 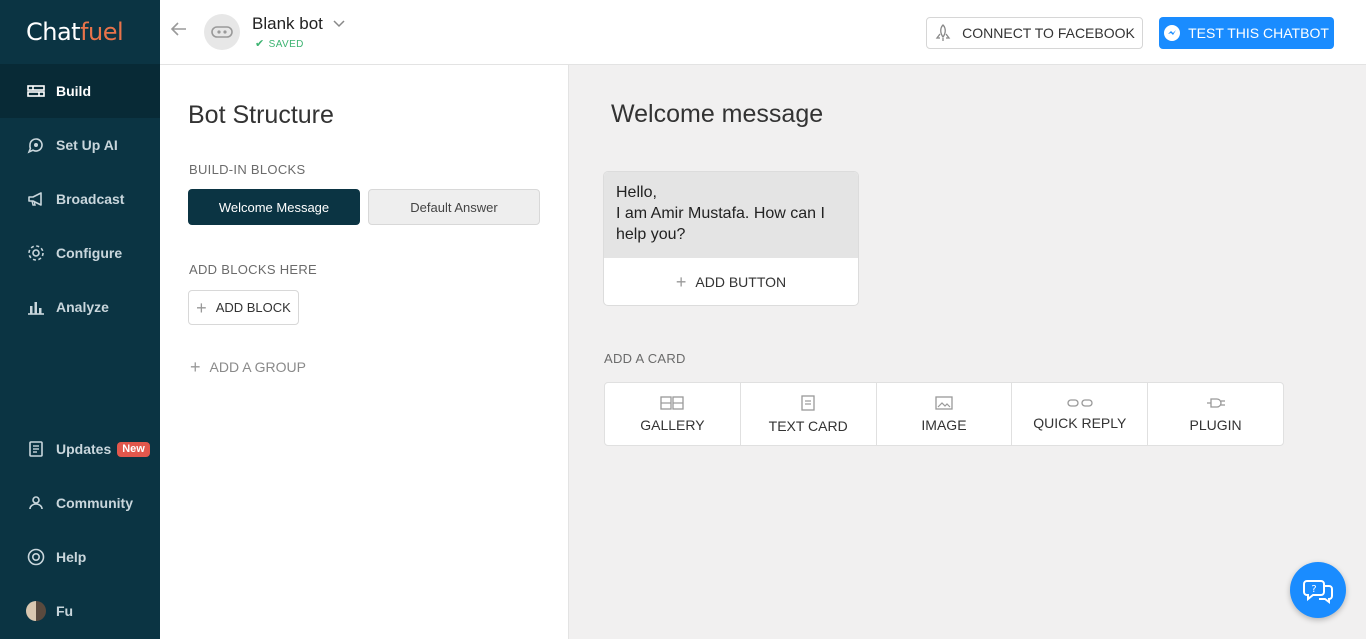 I want to click on lifebuoy-icon, so click(x=36, y=557).